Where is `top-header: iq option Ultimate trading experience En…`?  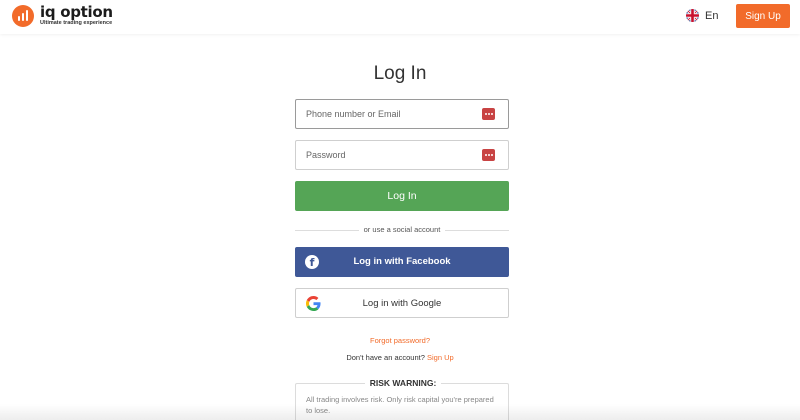 top-header: iq option Ultimate trading experience En… is located at coordinates (400, 17).